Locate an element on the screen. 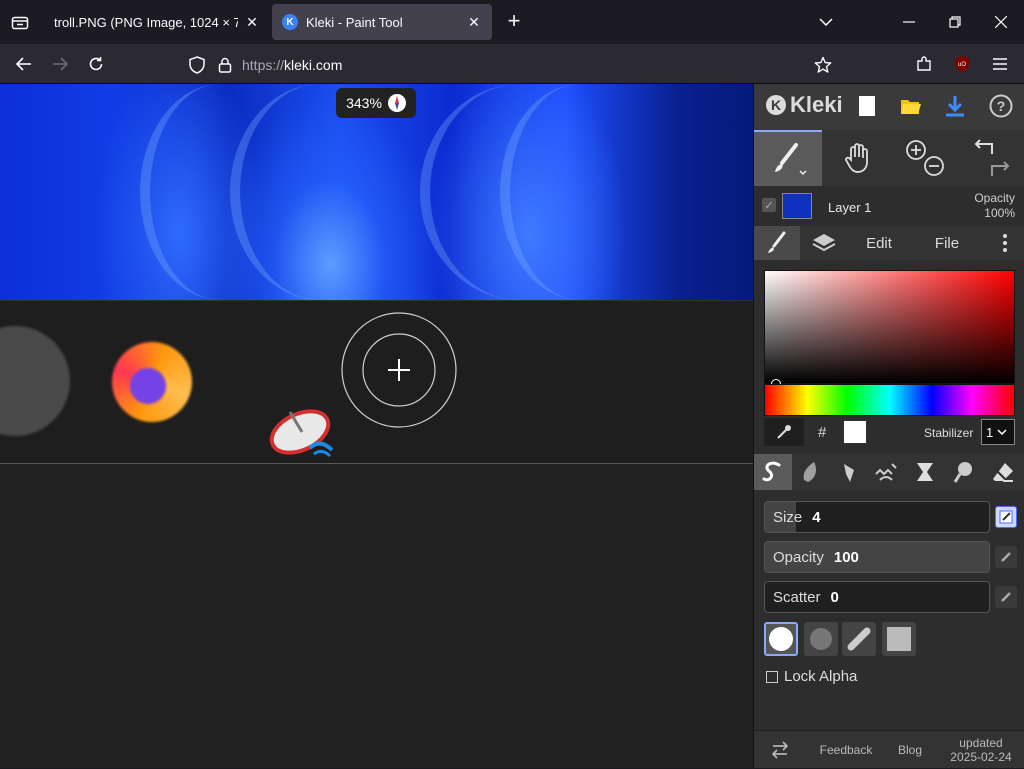 The height and width of the screenshot is (769, 1024). hue-slider is located at coordinates (889, 400).